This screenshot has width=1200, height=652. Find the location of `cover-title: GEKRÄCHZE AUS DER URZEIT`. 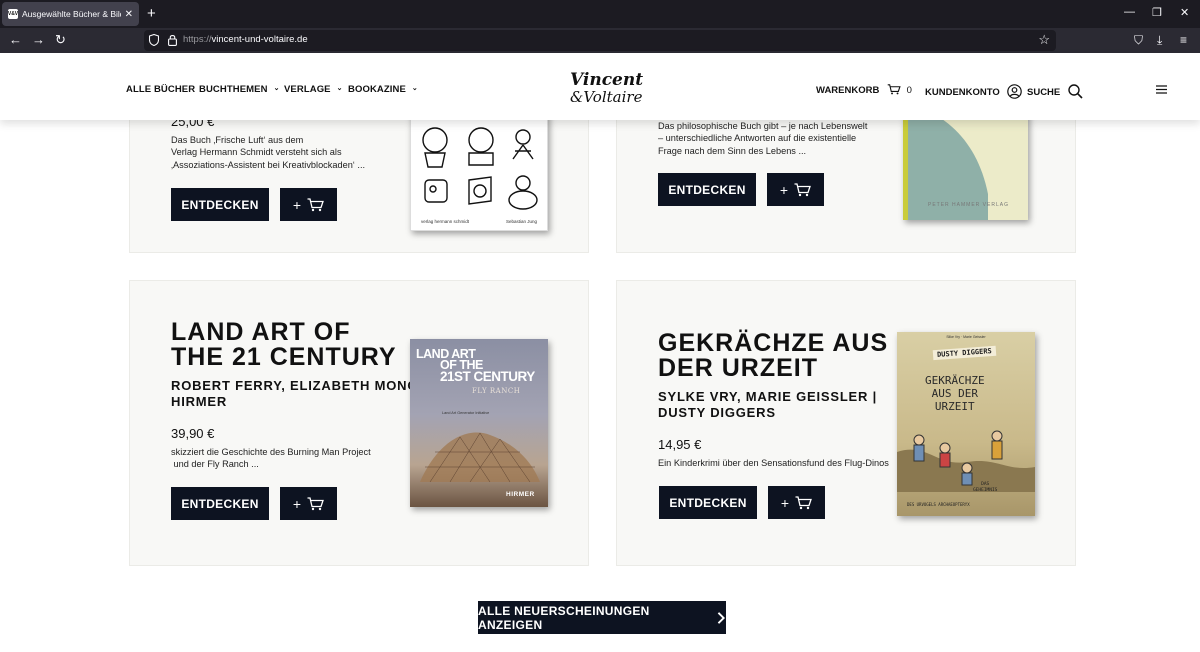

cover-title: GEKRÄCHZE AUS DER URZEIT is located at coordinates (955, 393).